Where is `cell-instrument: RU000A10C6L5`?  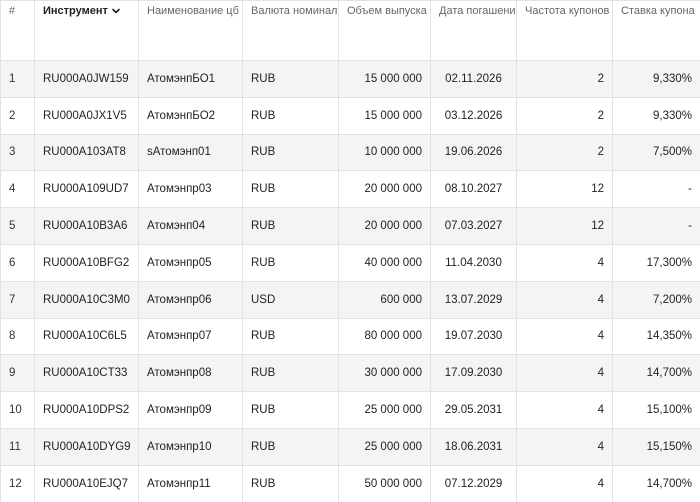
cell-instrument: RU000A10C6L5 is located at coordinates (86, 336).